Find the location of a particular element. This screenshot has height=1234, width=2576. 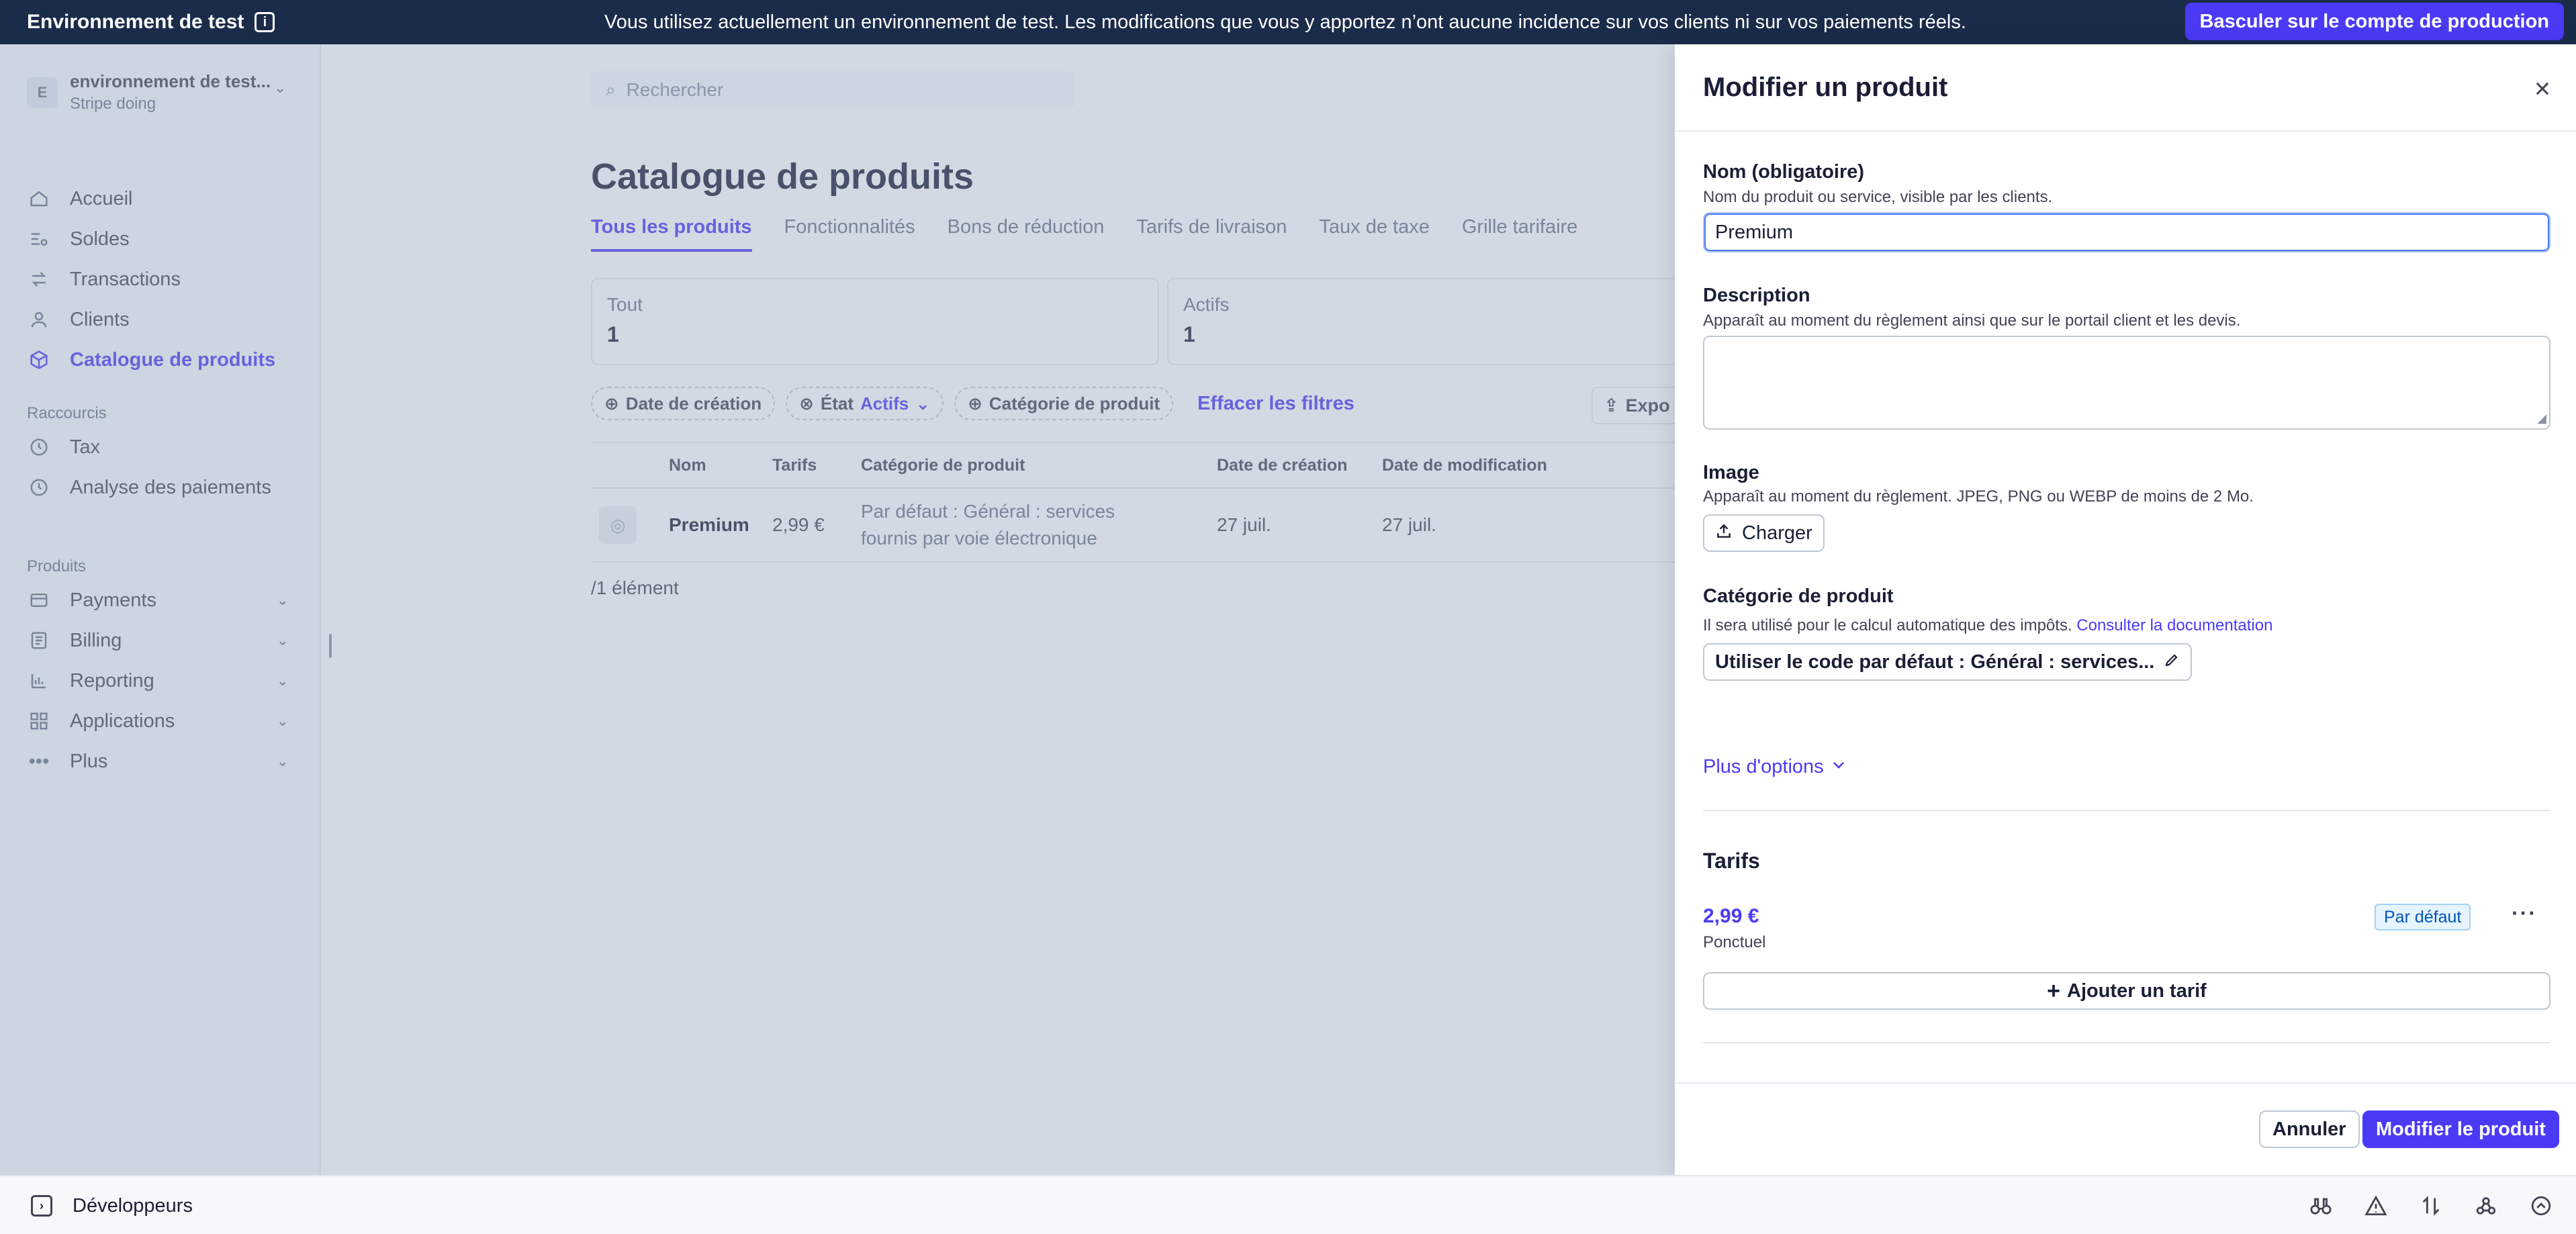

more-options-toggle: Plus d'options is located at coordinates (1775, 767).